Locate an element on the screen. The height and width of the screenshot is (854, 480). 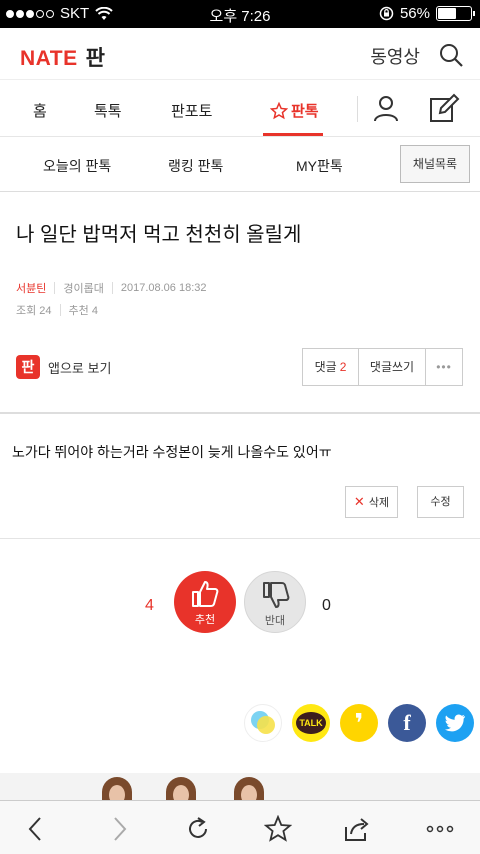
tab-home: 홈 is located at coordinates (40, 110).